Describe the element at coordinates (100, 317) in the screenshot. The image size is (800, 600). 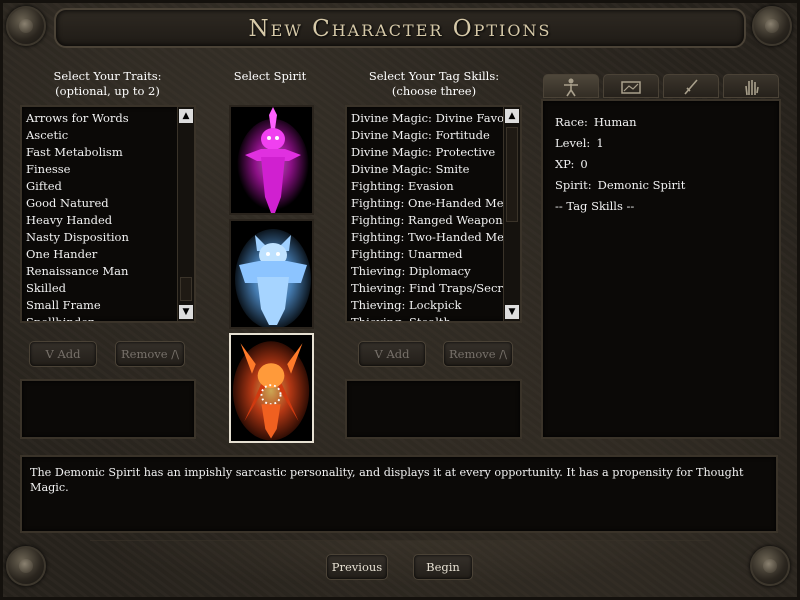
I see `list-item: Spellbinder` at that location.